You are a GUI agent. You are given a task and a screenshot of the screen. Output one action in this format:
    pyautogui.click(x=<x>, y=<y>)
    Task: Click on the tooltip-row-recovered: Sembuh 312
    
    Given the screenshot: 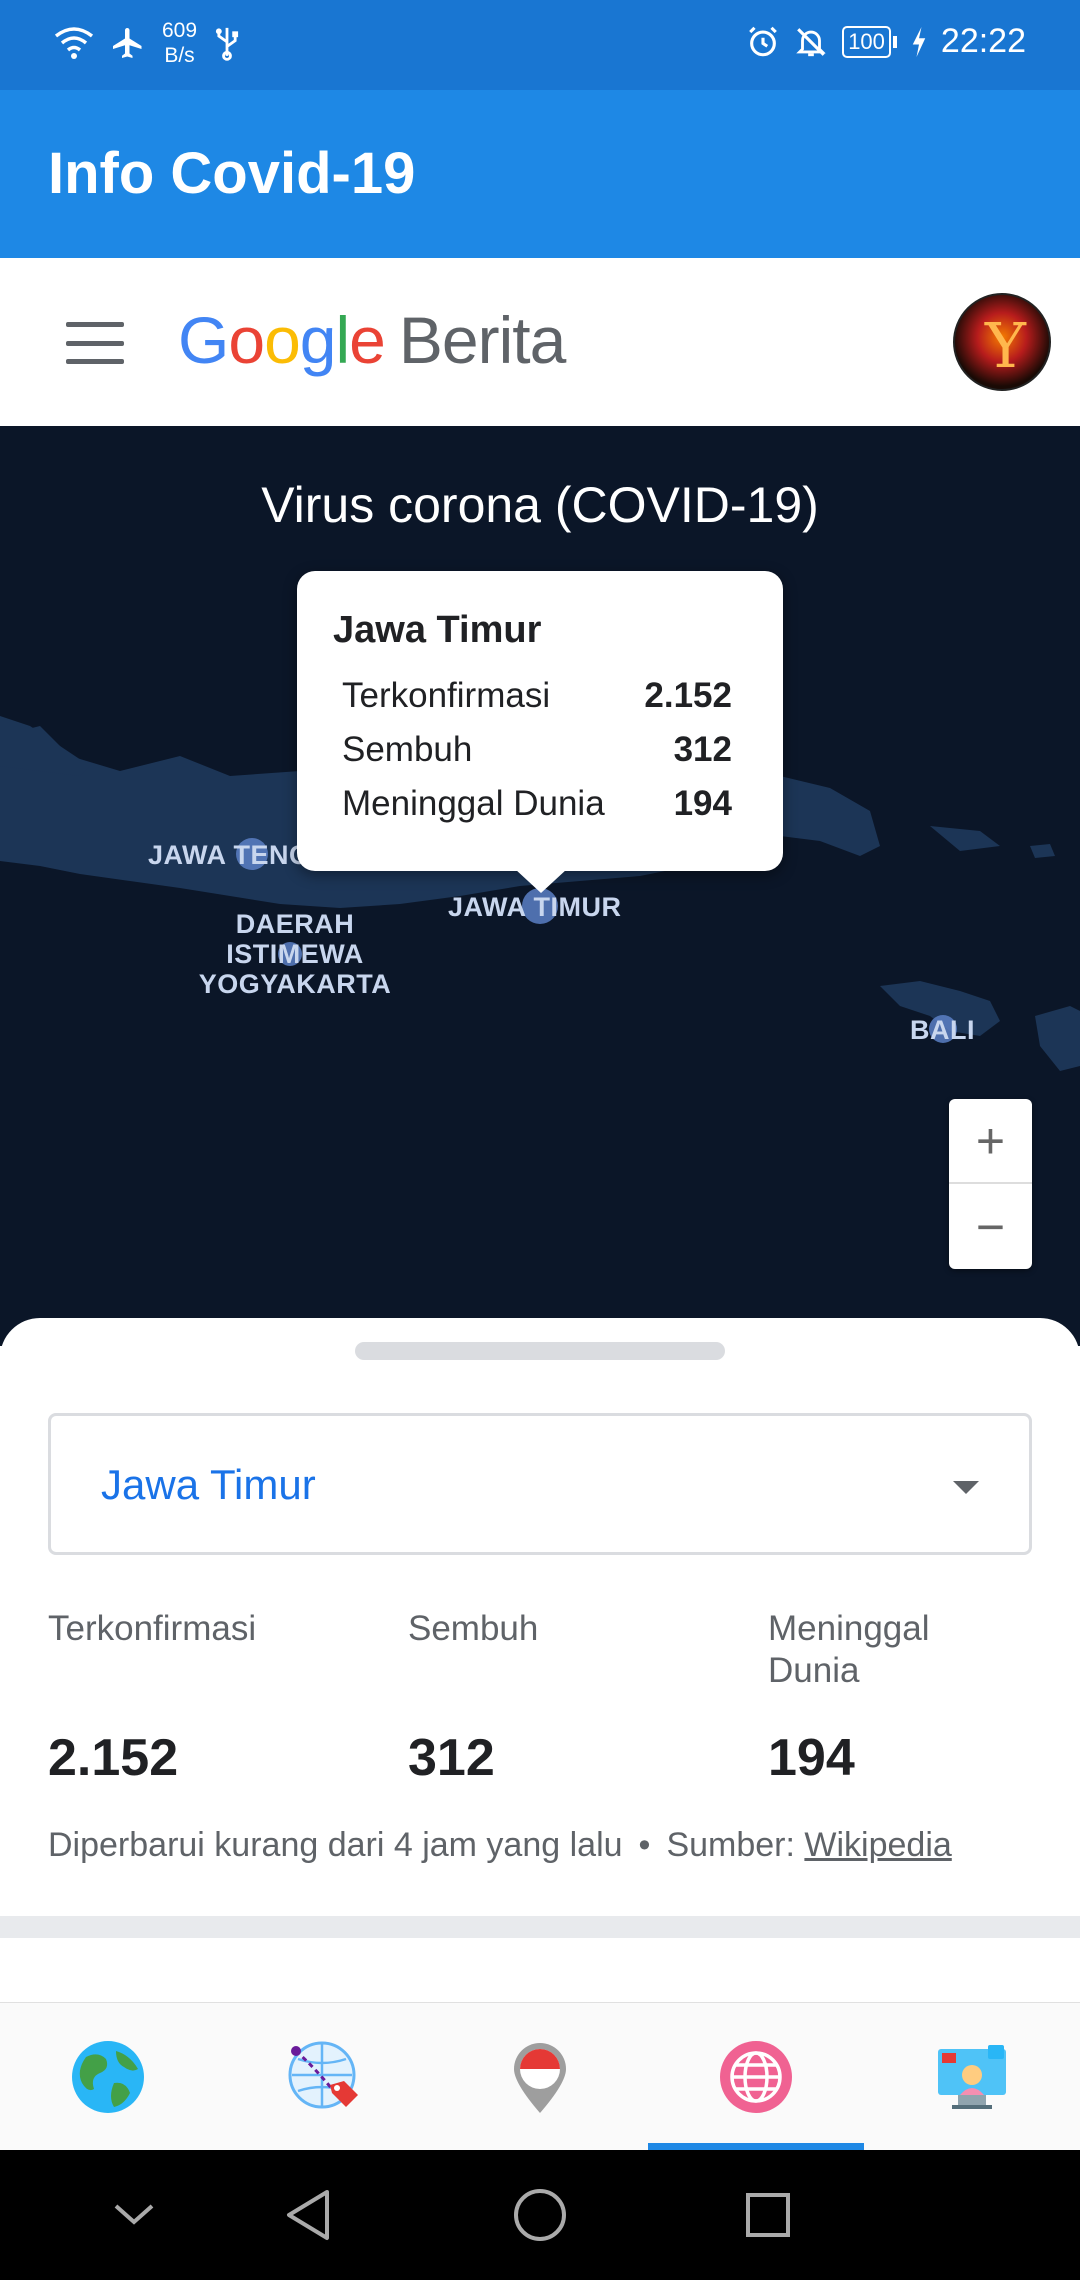 What is the action you would take?
    pyautogui.click(x=537, y=750)
    